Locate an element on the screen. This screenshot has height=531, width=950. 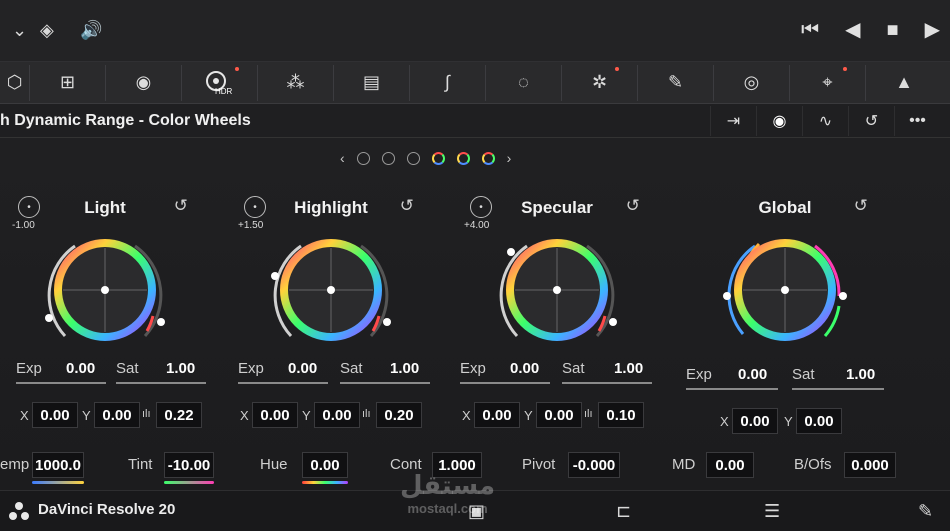
hdr-icon: HDR is located at coordinates (220, 82).